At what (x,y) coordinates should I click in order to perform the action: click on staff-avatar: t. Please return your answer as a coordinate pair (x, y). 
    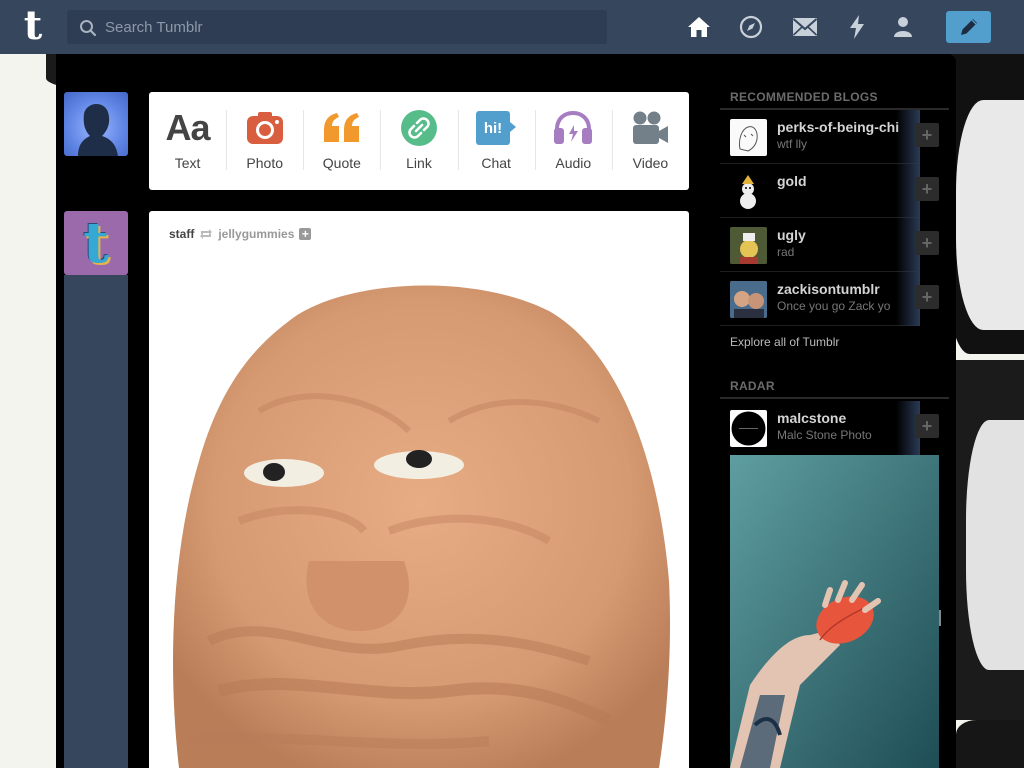
    Looking at the image, I should click on (96, 243).